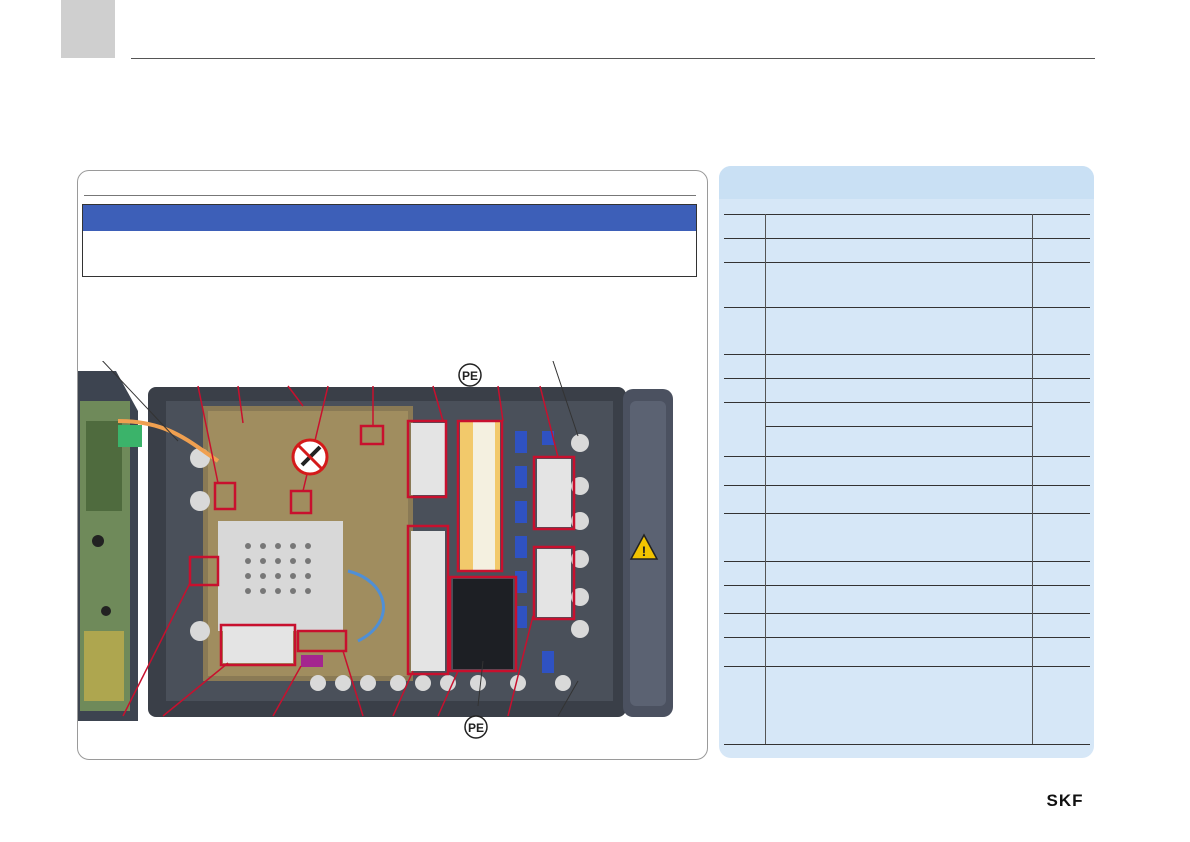 Image resolution: width=1190 pixels, height=842 pixels. I want to click on pe-label-bottom-text: PE, so click(476, 728).